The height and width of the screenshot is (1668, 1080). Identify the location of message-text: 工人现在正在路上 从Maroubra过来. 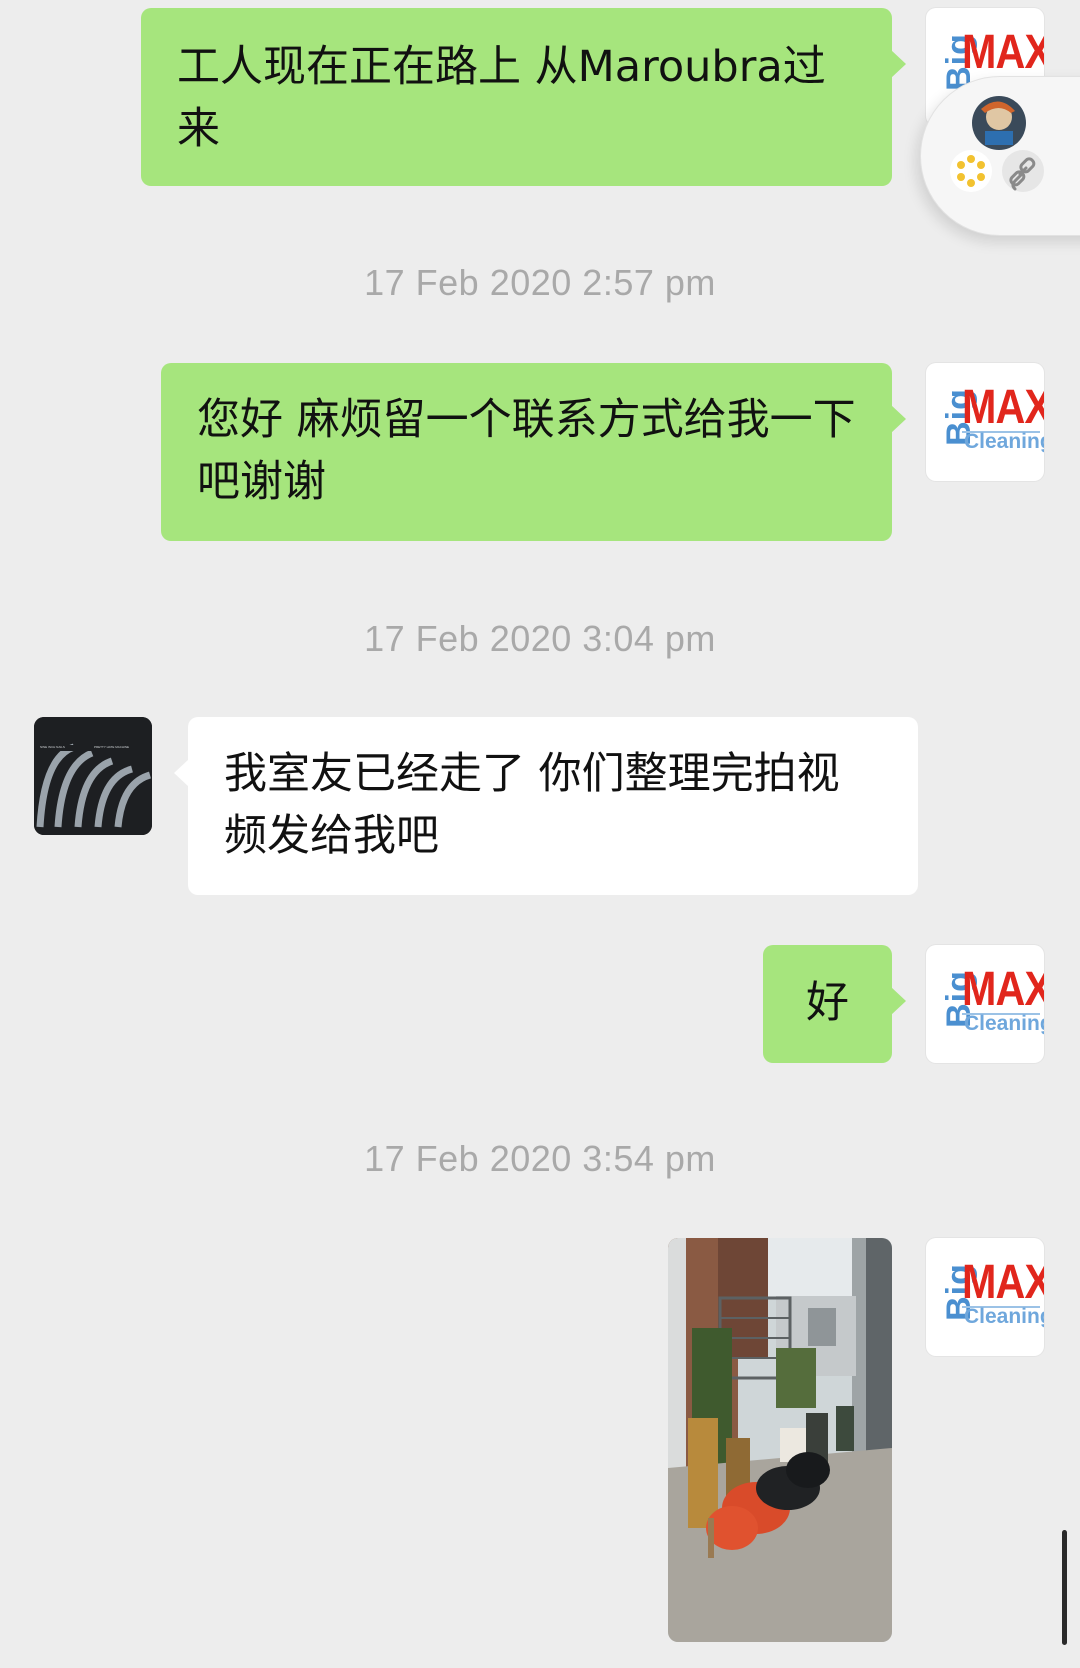
(501, 98).